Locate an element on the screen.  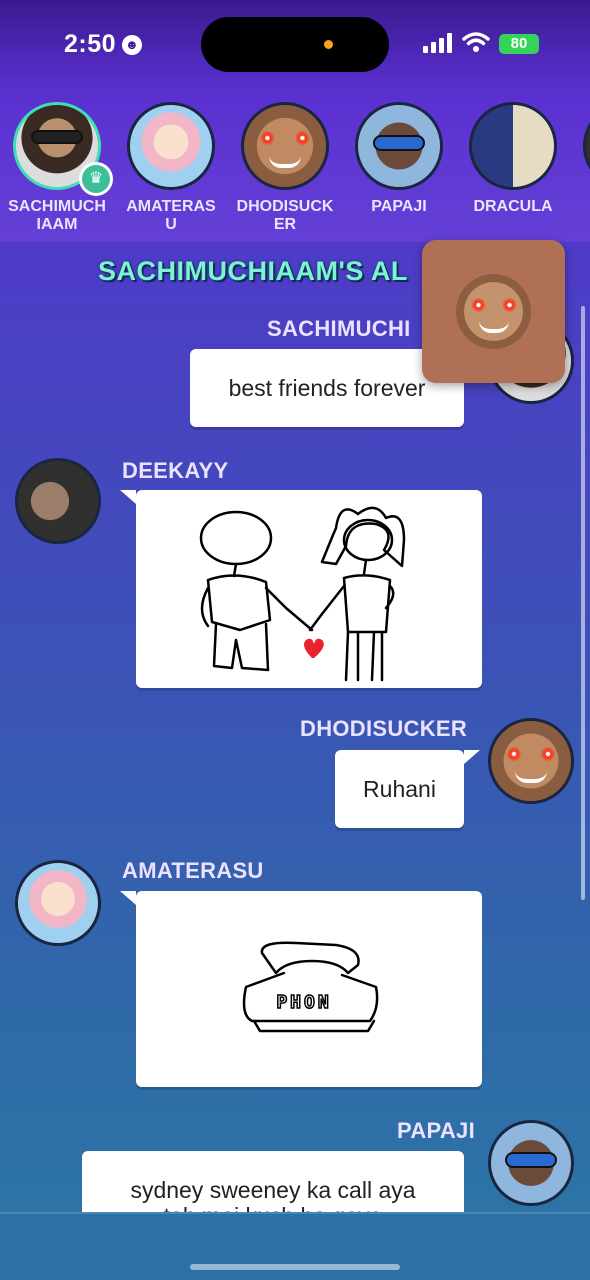
player-amaterasu: AMATERASU is located at coordinates (171, 168).